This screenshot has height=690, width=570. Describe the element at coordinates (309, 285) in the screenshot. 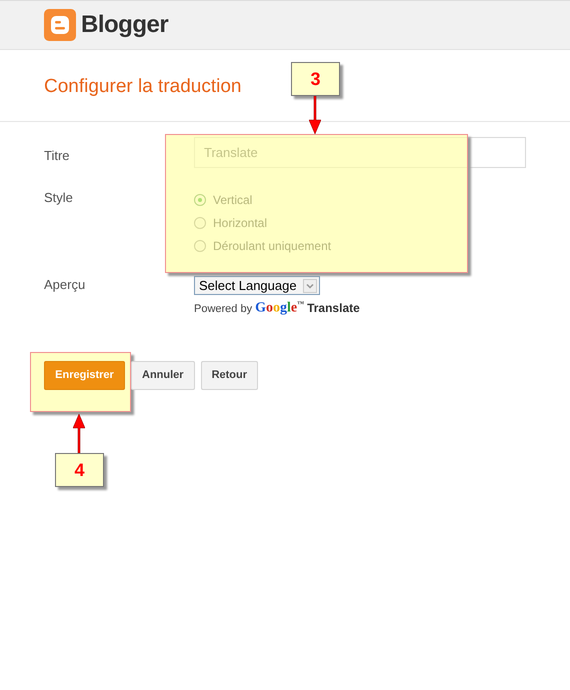

I see `chevron-down-icon` at that location.